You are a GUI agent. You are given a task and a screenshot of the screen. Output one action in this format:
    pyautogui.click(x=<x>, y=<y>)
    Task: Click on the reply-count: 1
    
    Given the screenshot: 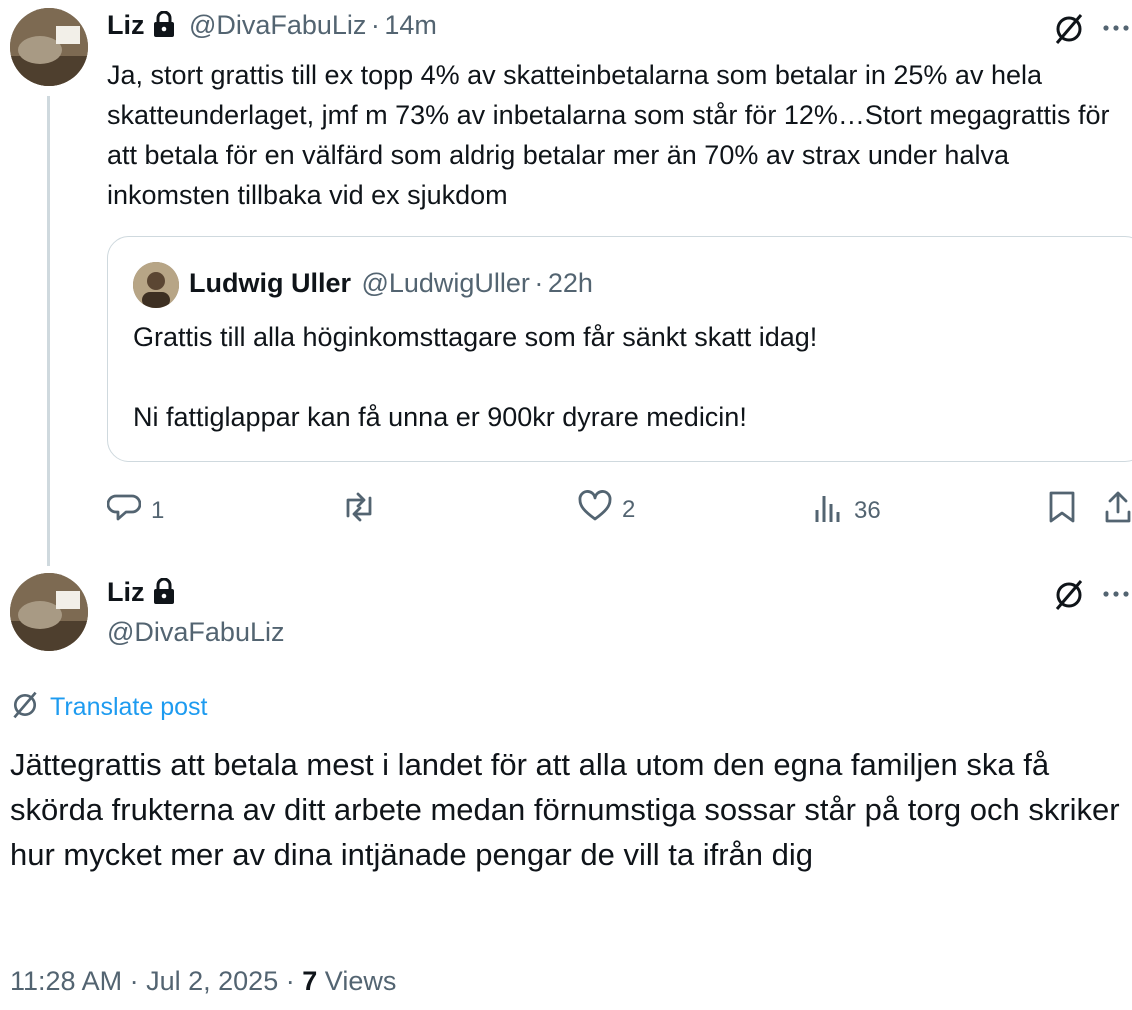 What is the action you would take?
    pyautogui.click(x=158, y=510)
    